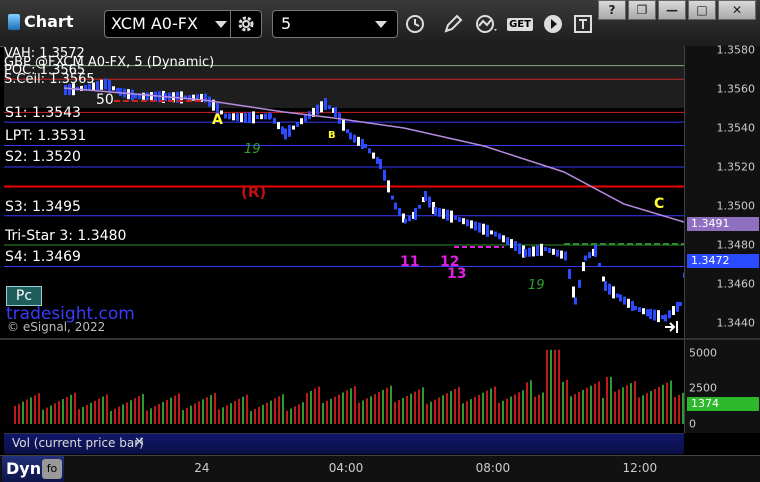  Describe the element at coordinates (43, 157) in the screenshot. I see `level-label-s2: S2: 1.3520` at that location.